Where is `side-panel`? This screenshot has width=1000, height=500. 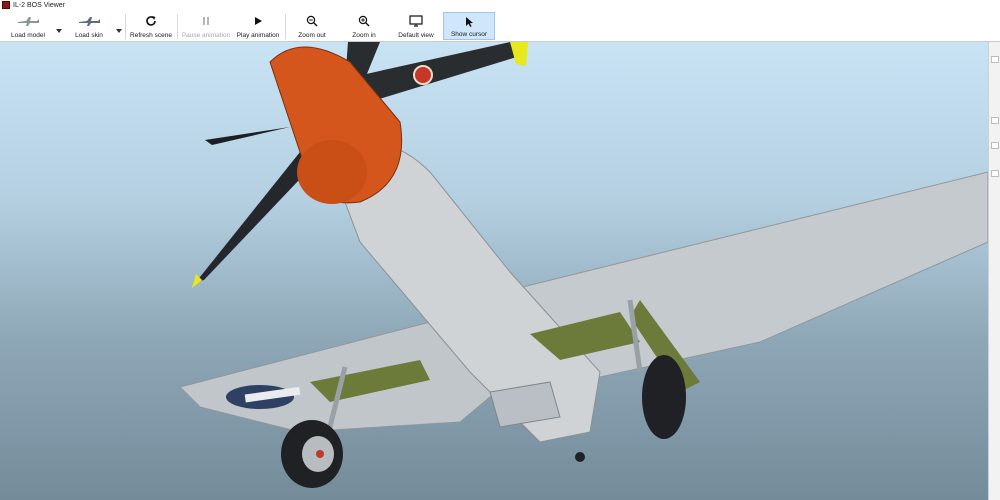
side-panel is located at coordinates (994, 271).